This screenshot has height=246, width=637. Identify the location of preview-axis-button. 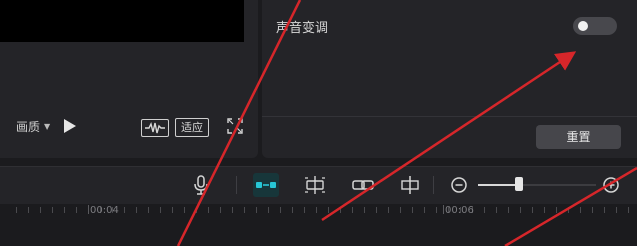
(315, 185).